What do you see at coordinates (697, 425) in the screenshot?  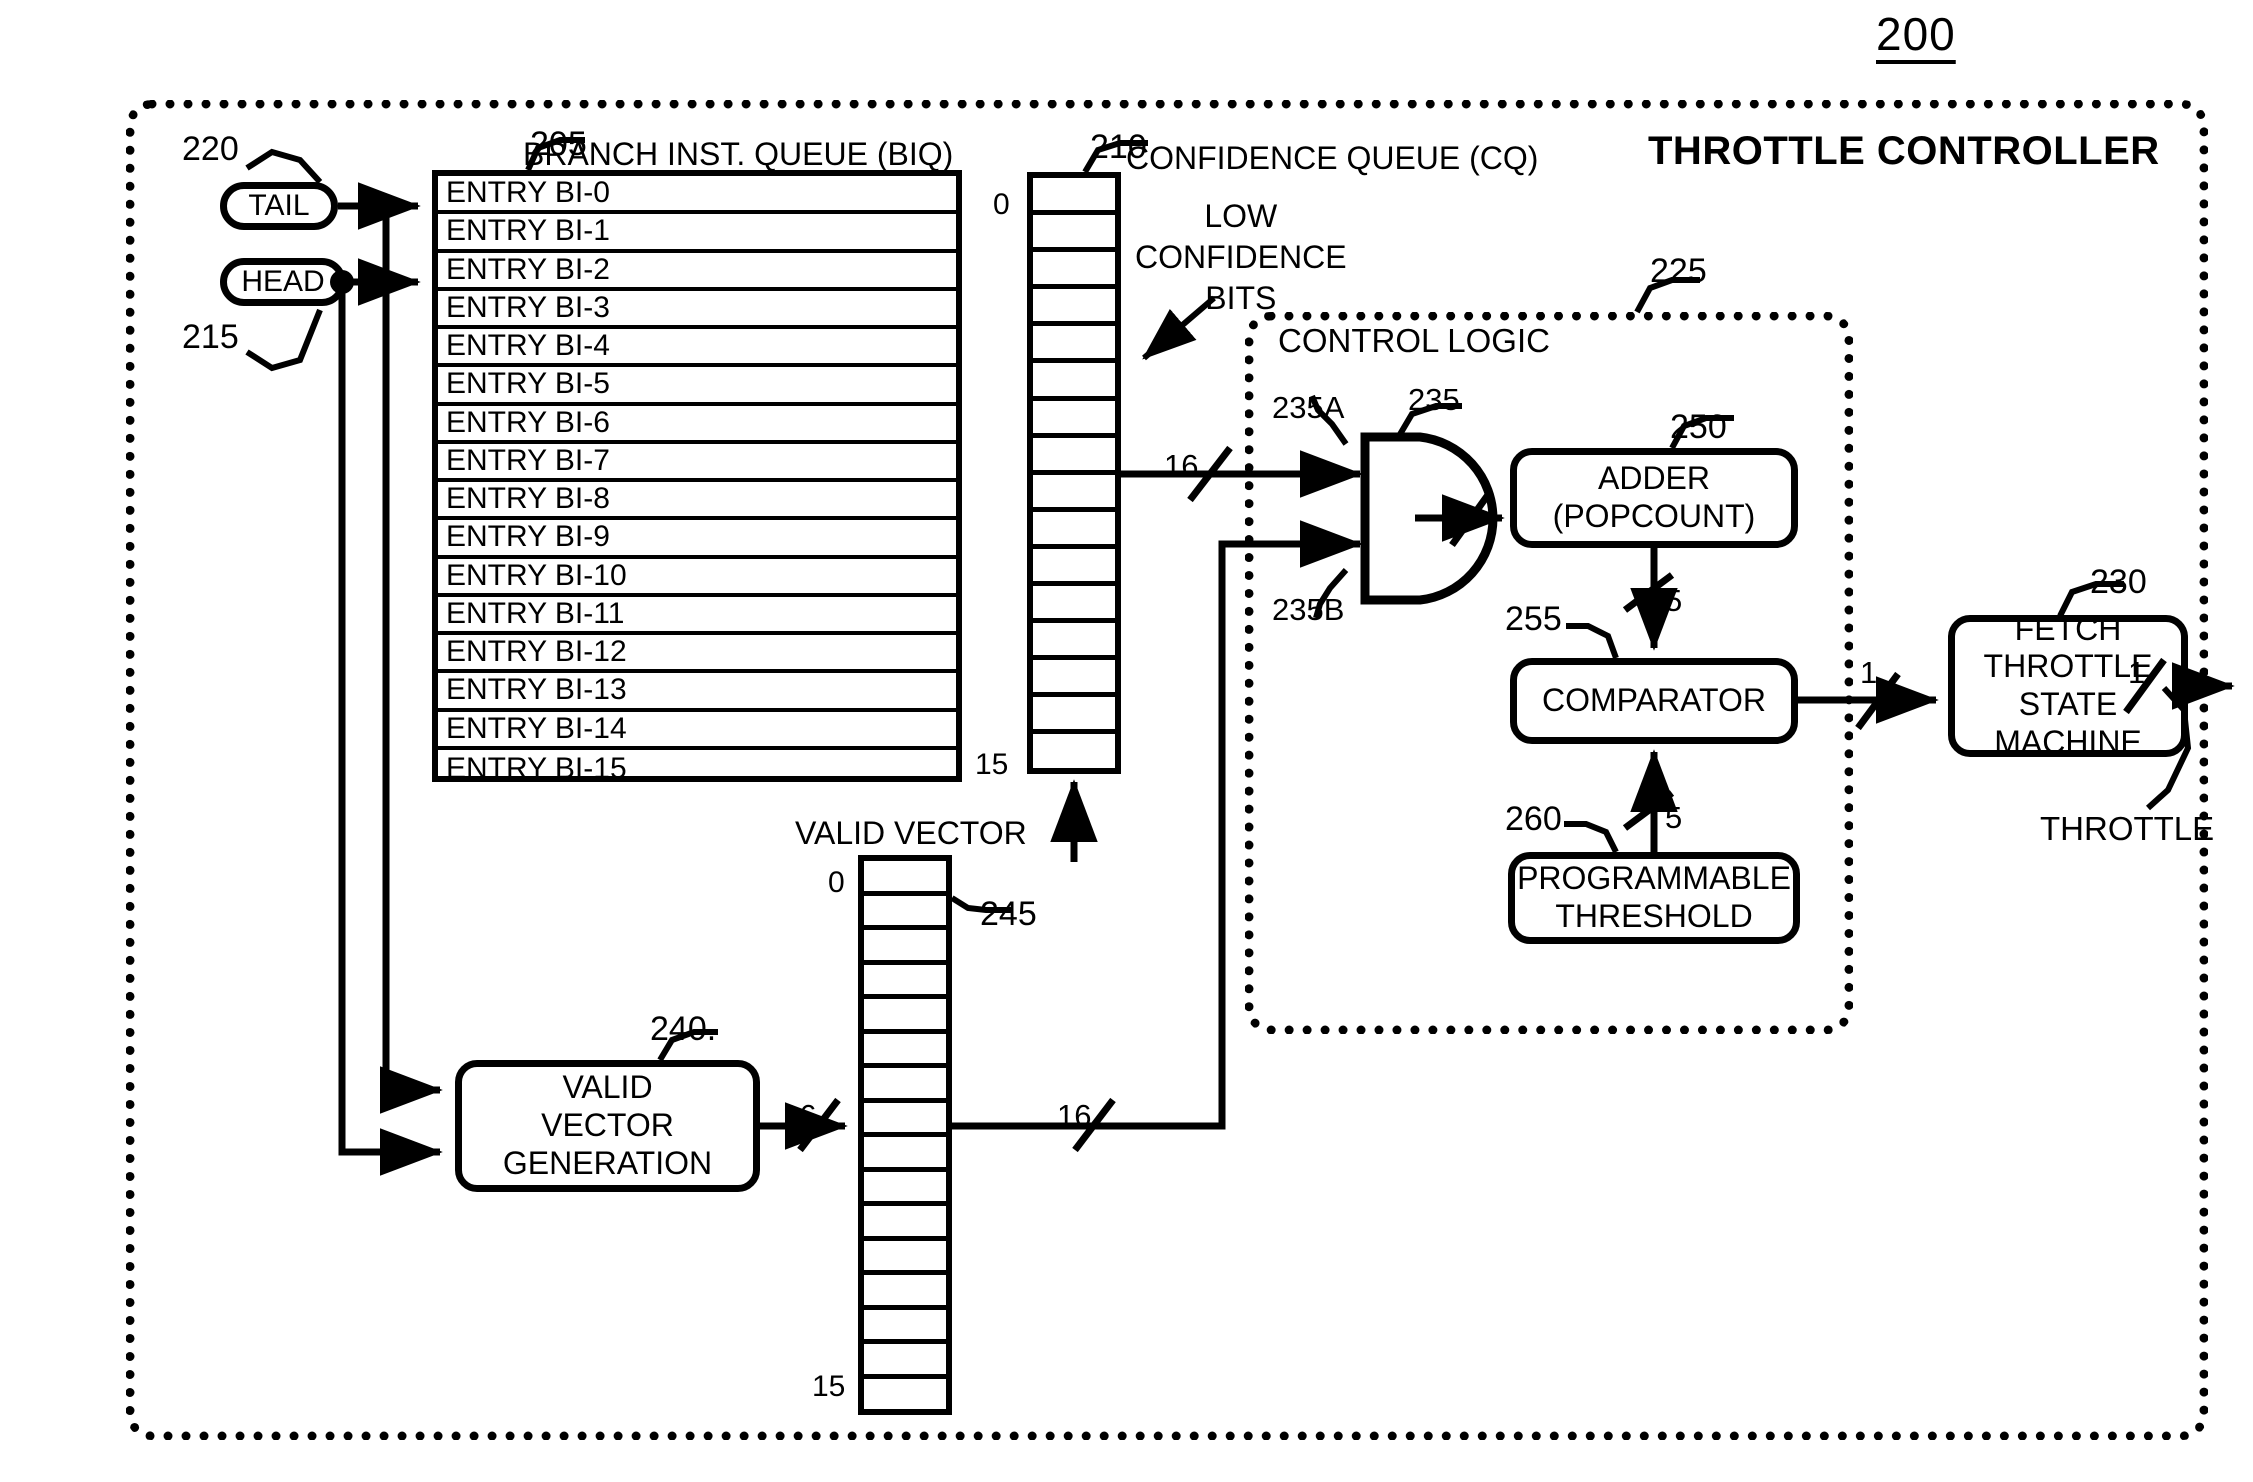 I see `biq-entry-row: ENTRY BI-6` at bounding box center [697, 425].